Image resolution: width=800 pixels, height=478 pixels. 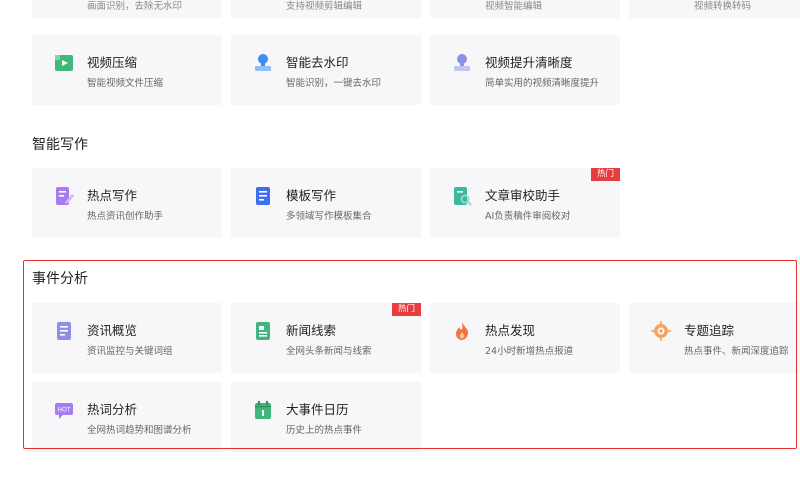 What do you see at coordinates (263, 410) in the screenshot?
I see `calendar-icon` at bounding box center [263, 410].